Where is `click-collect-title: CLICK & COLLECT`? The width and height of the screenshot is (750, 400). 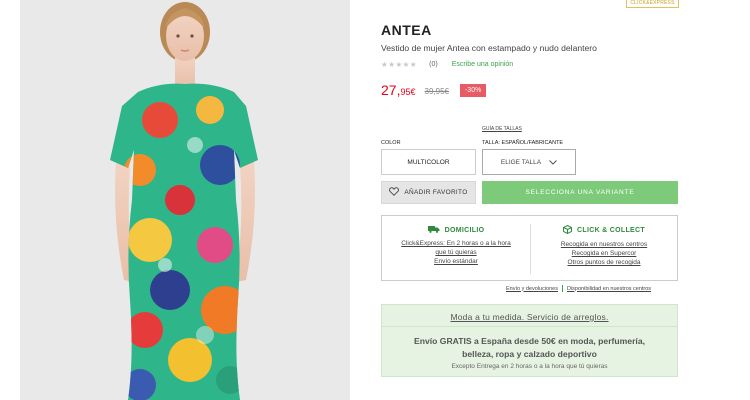 click-collect-title: CLICK & COLLECT is located at coordinates (604, 230).